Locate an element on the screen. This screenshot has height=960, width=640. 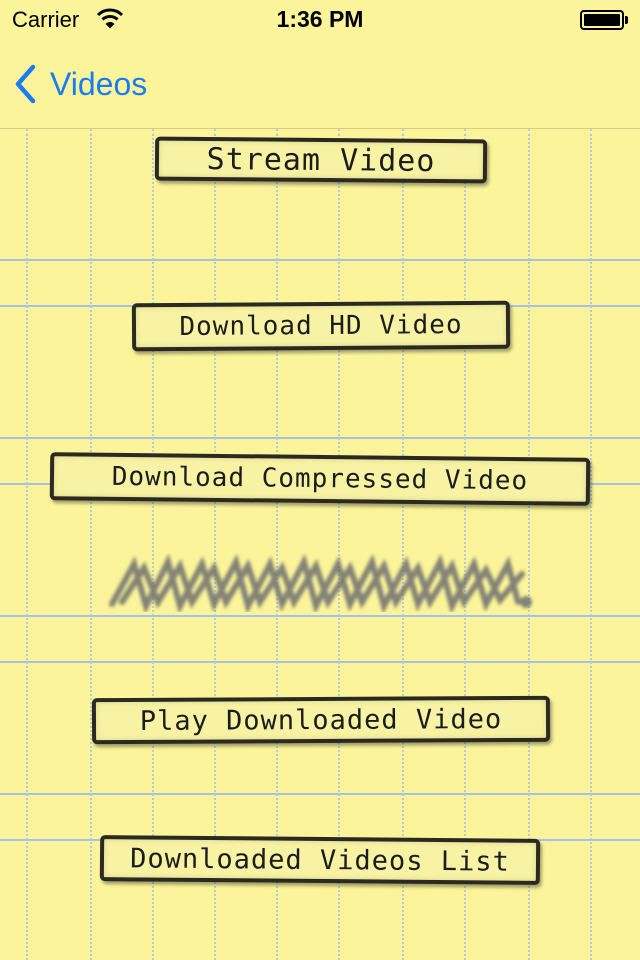
back-button: Videos is located at coordinates (80, 84).